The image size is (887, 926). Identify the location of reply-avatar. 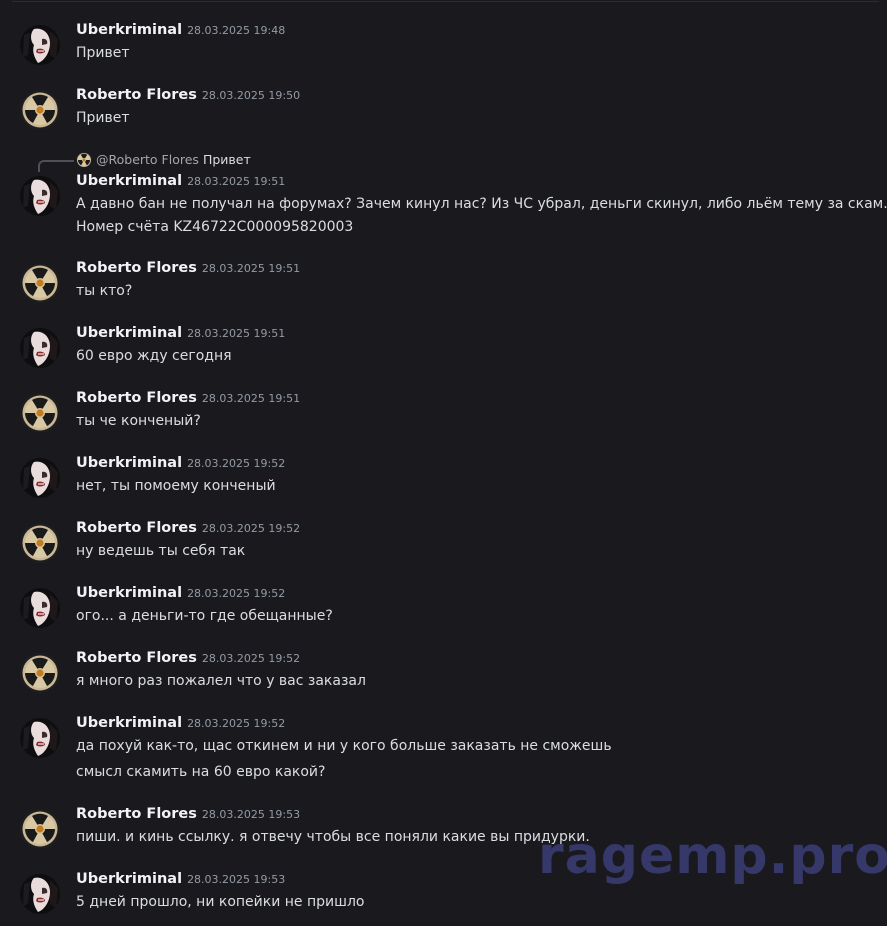
(84, 160).